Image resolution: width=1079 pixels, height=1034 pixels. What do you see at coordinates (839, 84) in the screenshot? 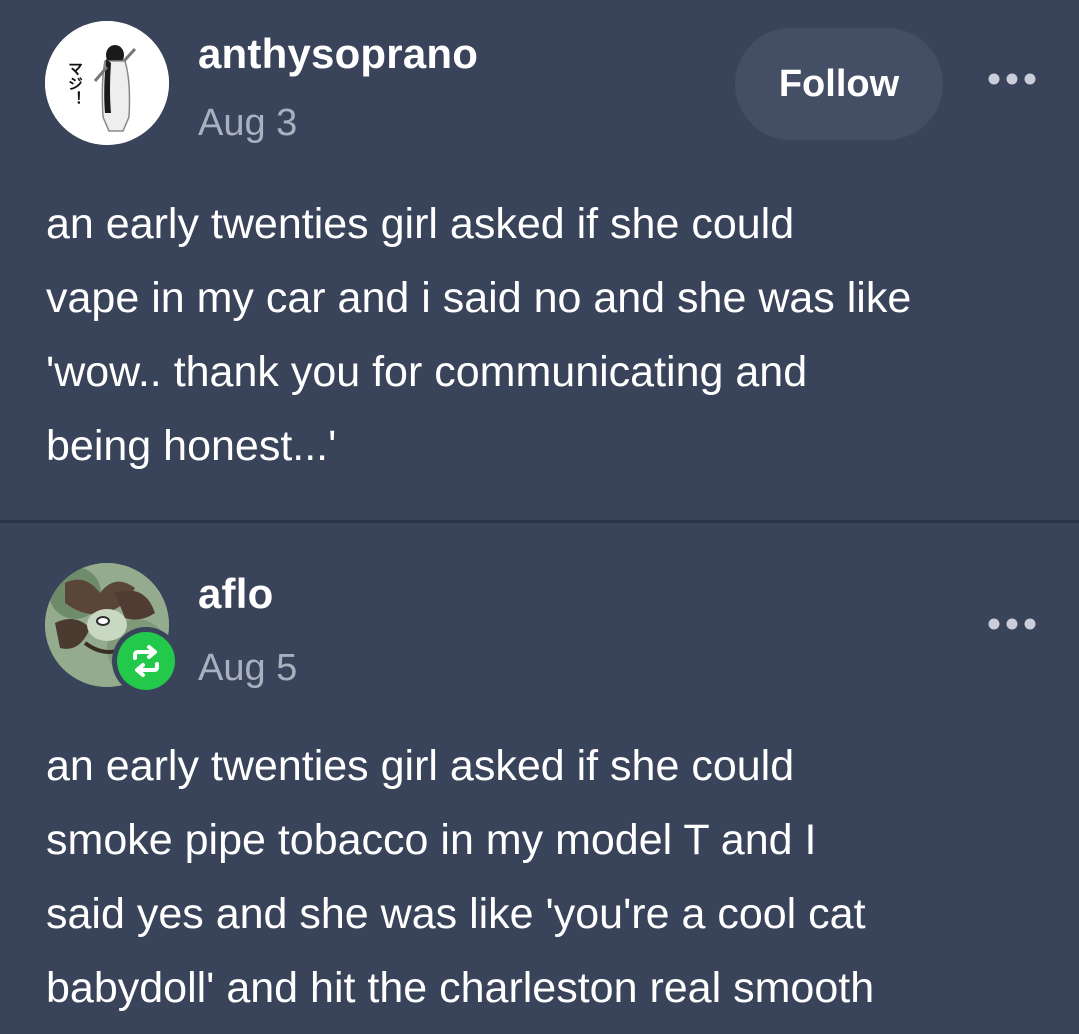
I see `follow-button: Follow` at bounding box center [839, 84].